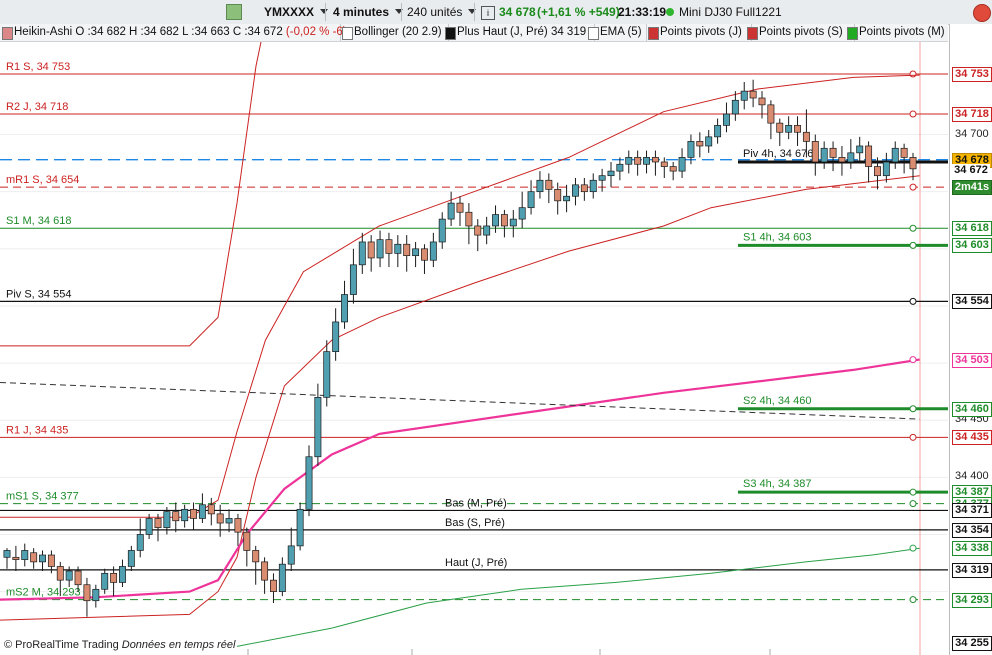  What do you see at coordinates (296, 12) in the screenshot?
I see `symbol-selector: YMXXXX` at bounding box center [296, 12].